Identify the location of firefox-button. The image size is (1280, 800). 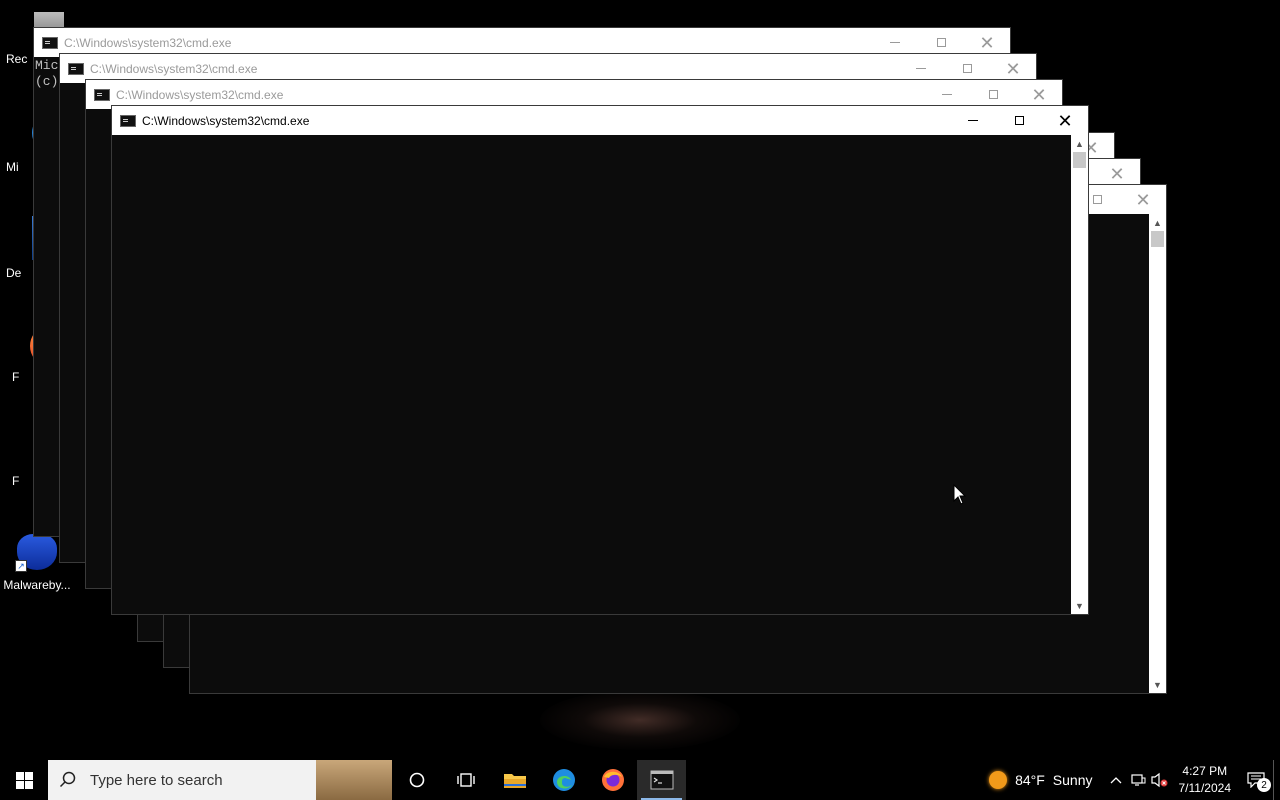
(612, 780).